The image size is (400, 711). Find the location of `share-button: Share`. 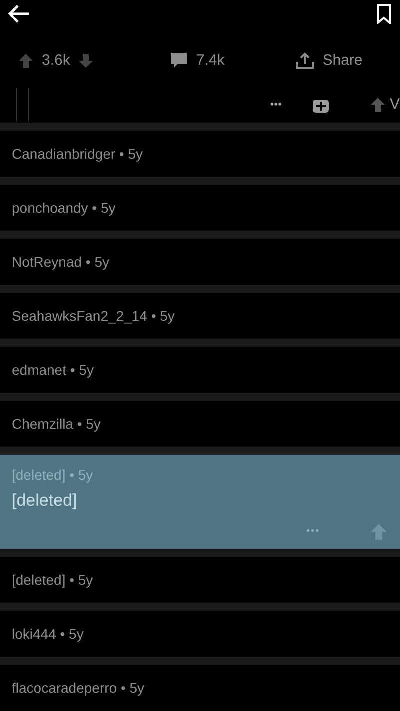

share-button: Share is located at coordinates (342, 61).